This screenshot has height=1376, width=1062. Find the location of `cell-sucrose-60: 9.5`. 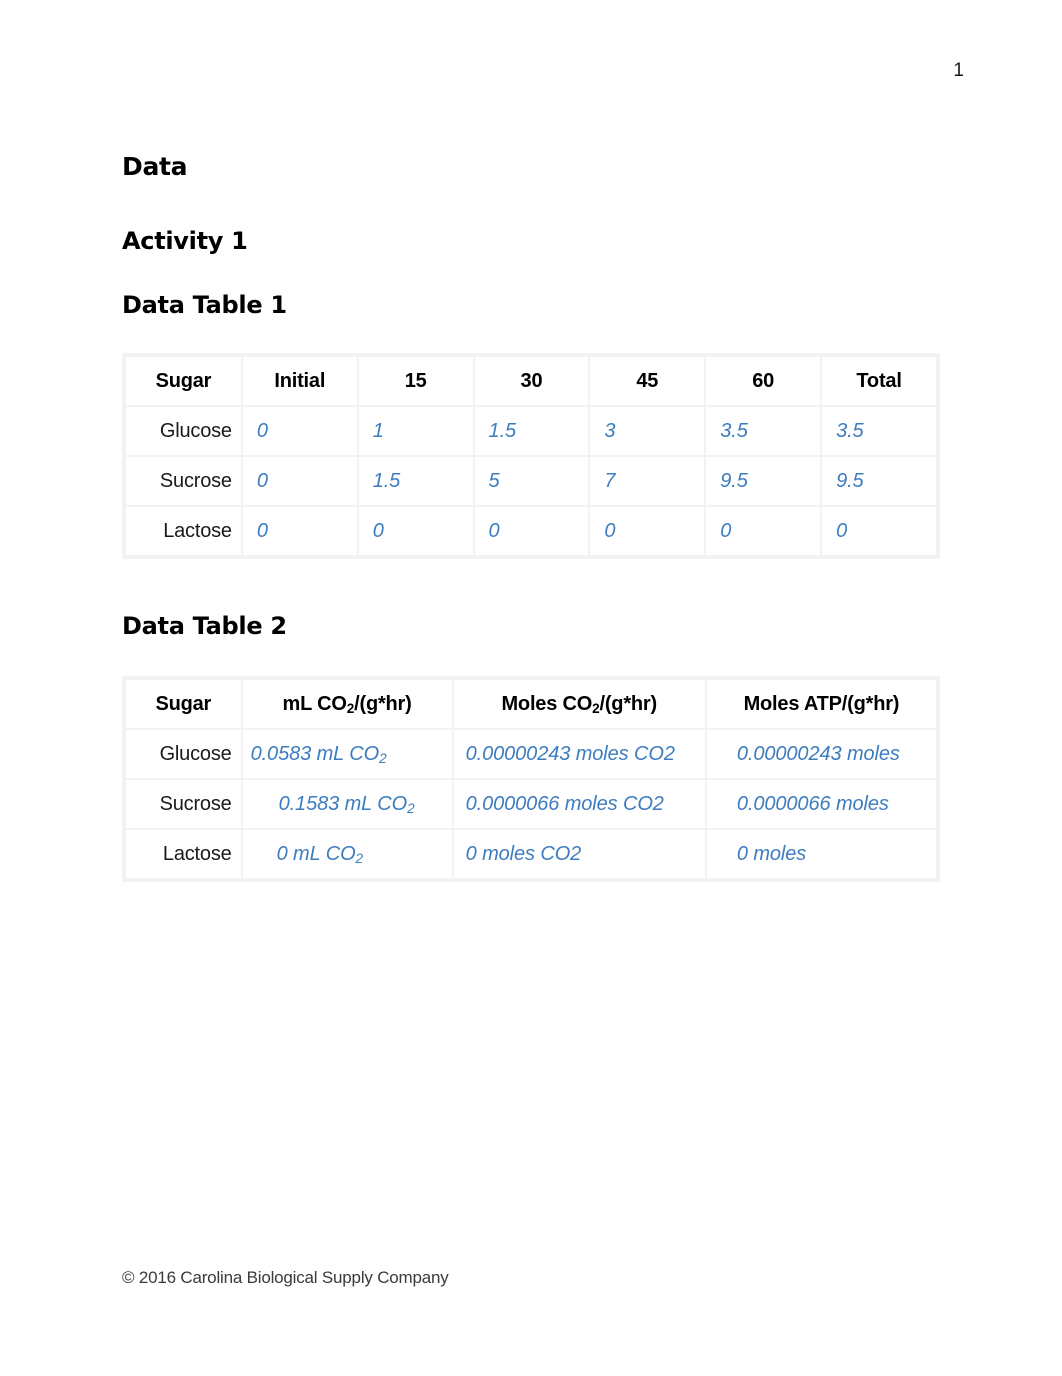

cell-sucrose-60: 9.5 is located at coordinates (763, 481).